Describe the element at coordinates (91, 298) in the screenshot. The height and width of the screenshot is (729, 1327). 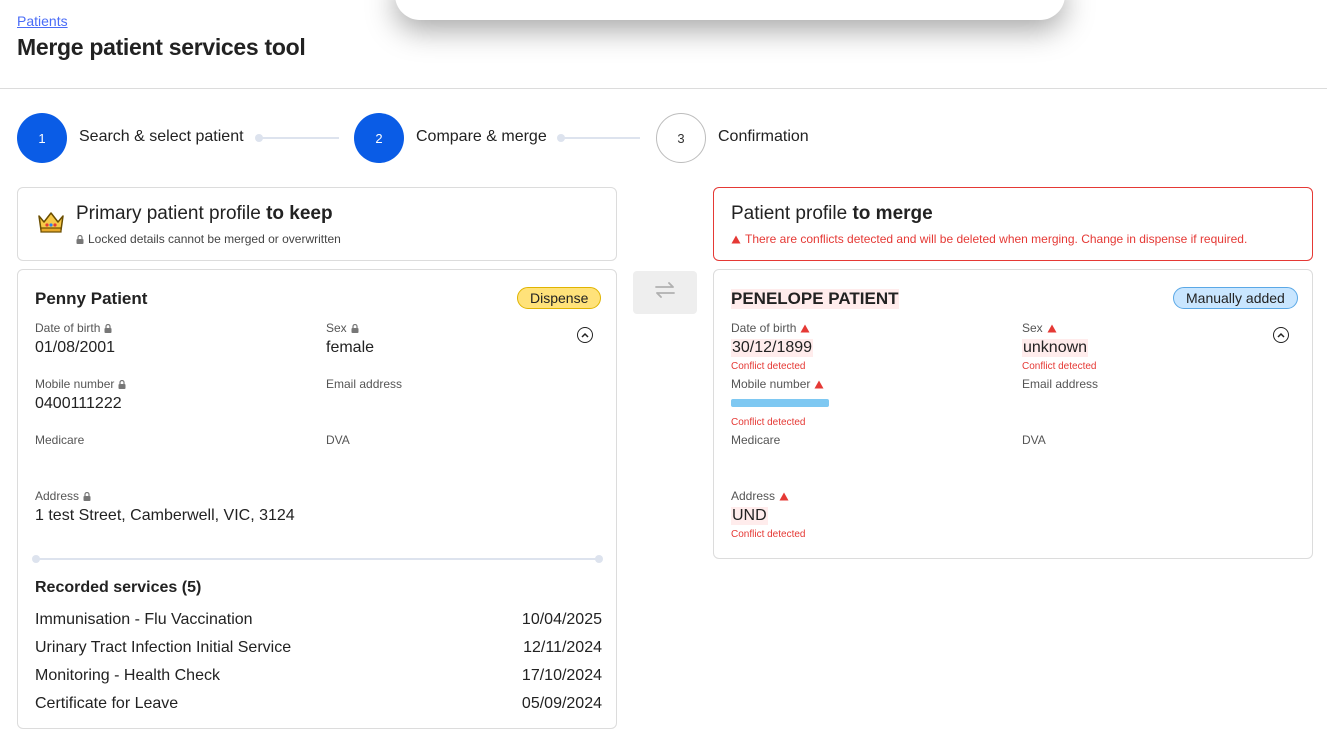
I see `primary-patient-name: Penny Patient` at that location.